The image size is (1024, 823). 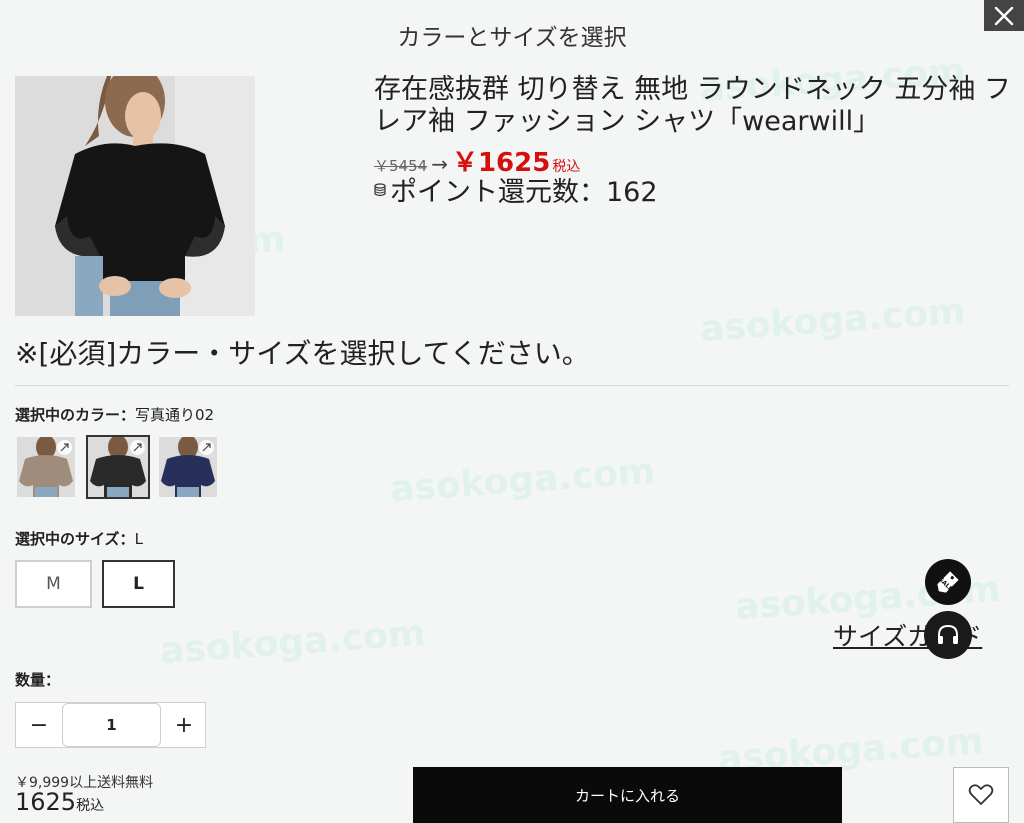 What do you see at coordinates (75, 415) in the screenshot?
I see `color-label: 選択中のカラー：` at bounding box center [75, 415].